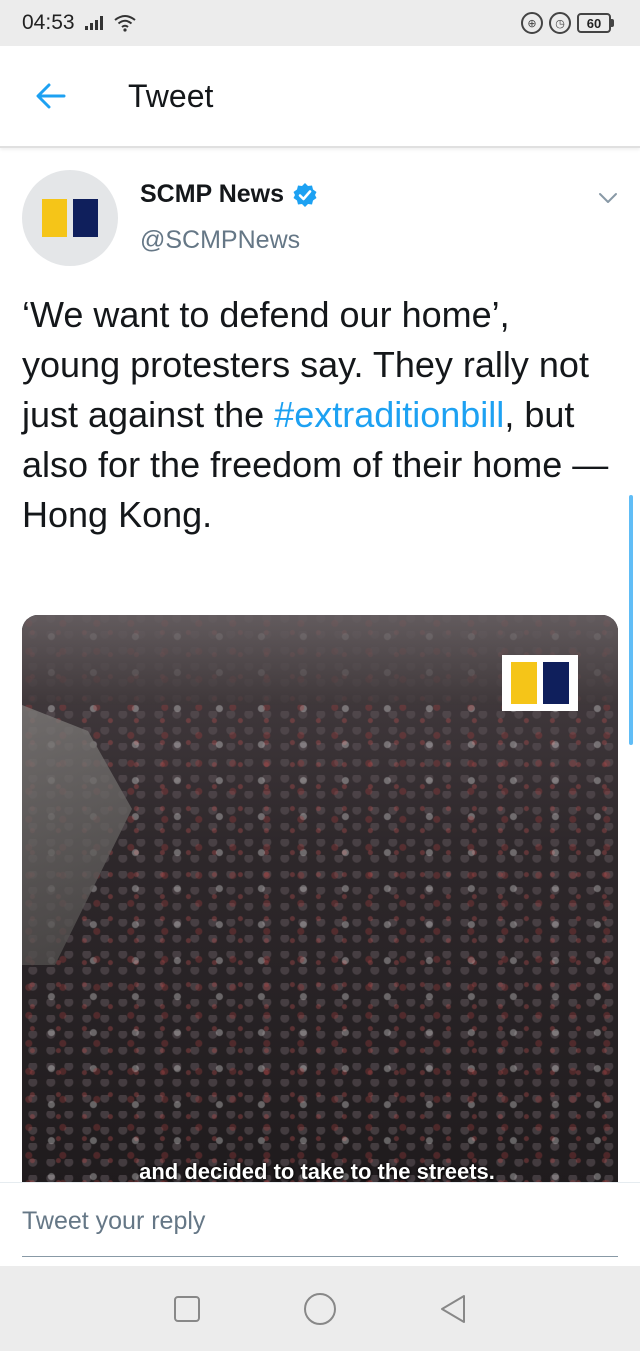 This screenshot has height=1351, width=640. I want to click on nav-back-button, so click(453, 1309).